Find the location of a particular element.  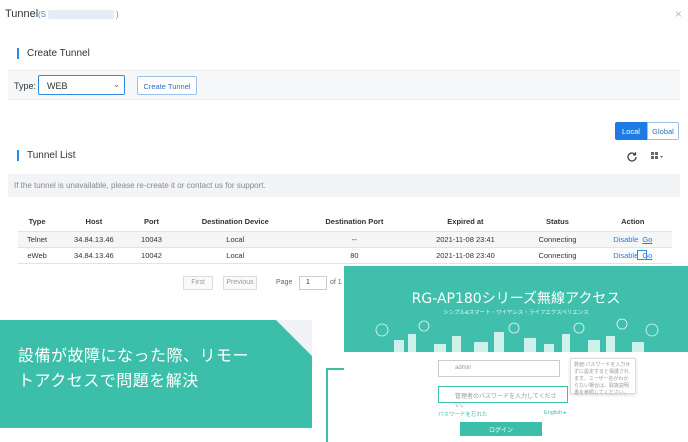

password-field: 管理者のパスワードを入力してください。 is located at coordinates (503, 397).